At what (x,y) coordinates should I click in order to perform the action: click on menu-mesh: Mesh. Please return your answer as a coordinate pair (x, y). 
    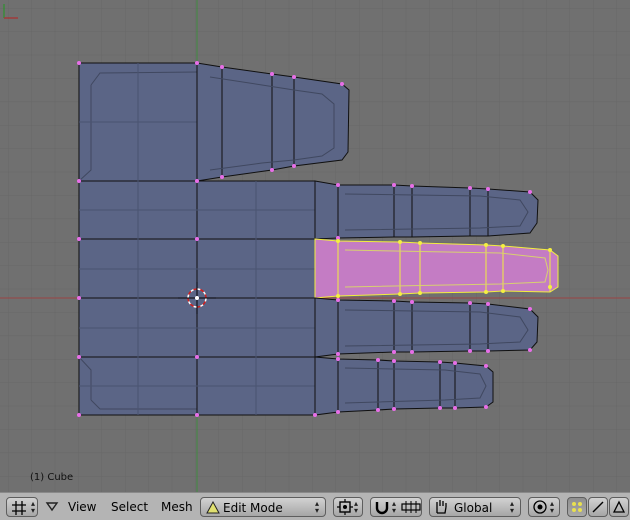
    Looking at the image, I should click on (177, 507).